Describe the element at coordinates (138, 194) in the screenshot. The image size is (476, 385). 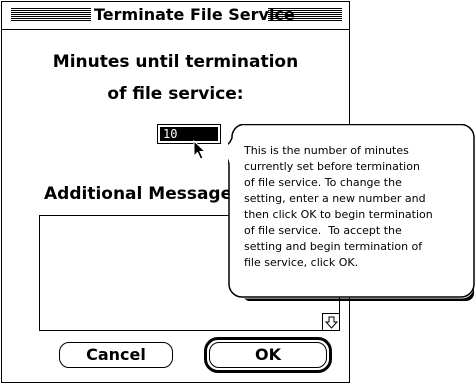
I see `additional-message-label: Additional Message` at that location.